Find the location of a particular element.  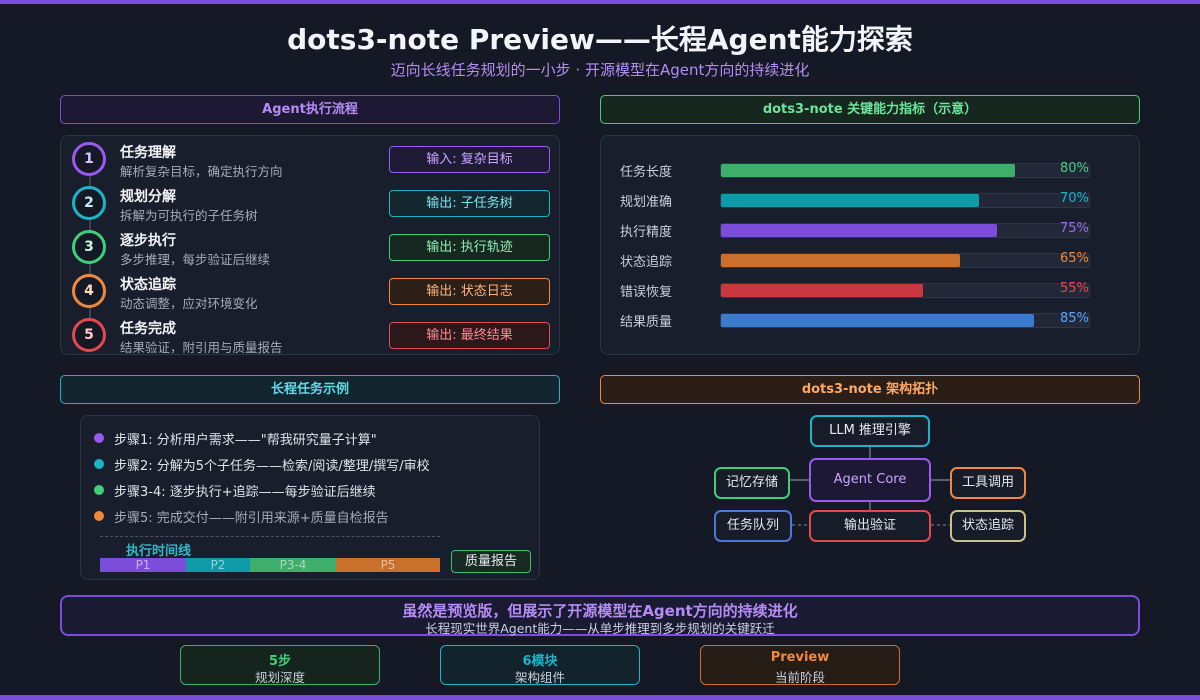

bottom-accent-bar is located at coordinates (600, 697).